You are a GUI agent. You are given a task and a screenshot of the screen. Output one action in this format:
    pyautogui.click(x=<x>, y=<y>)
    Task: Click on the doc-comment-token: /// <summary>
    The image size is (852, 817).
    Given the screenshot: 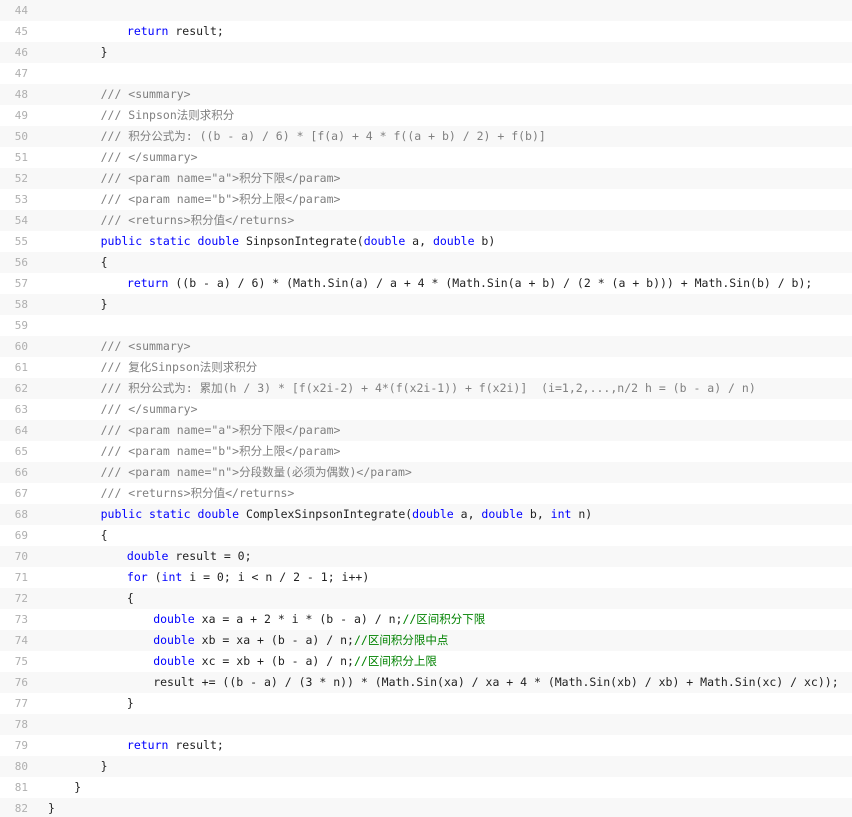 What is the action you would take?
    pyautogui.click(x=145, y=346)
    